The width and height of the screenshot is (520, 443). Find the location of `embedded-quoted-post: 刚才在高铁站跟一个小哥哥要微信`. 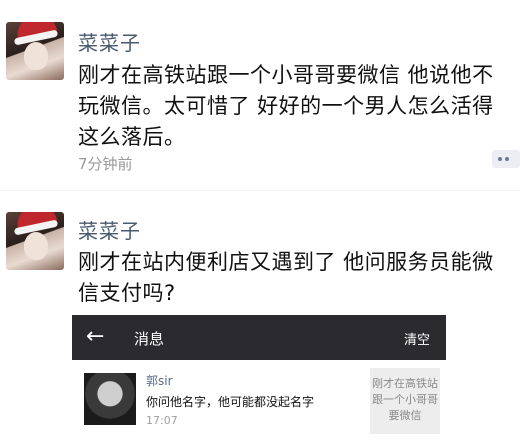

embedded-quoted-post: 刚才在高铁站跟一个小哥哥要微信 is located at coordinates (405, 401).